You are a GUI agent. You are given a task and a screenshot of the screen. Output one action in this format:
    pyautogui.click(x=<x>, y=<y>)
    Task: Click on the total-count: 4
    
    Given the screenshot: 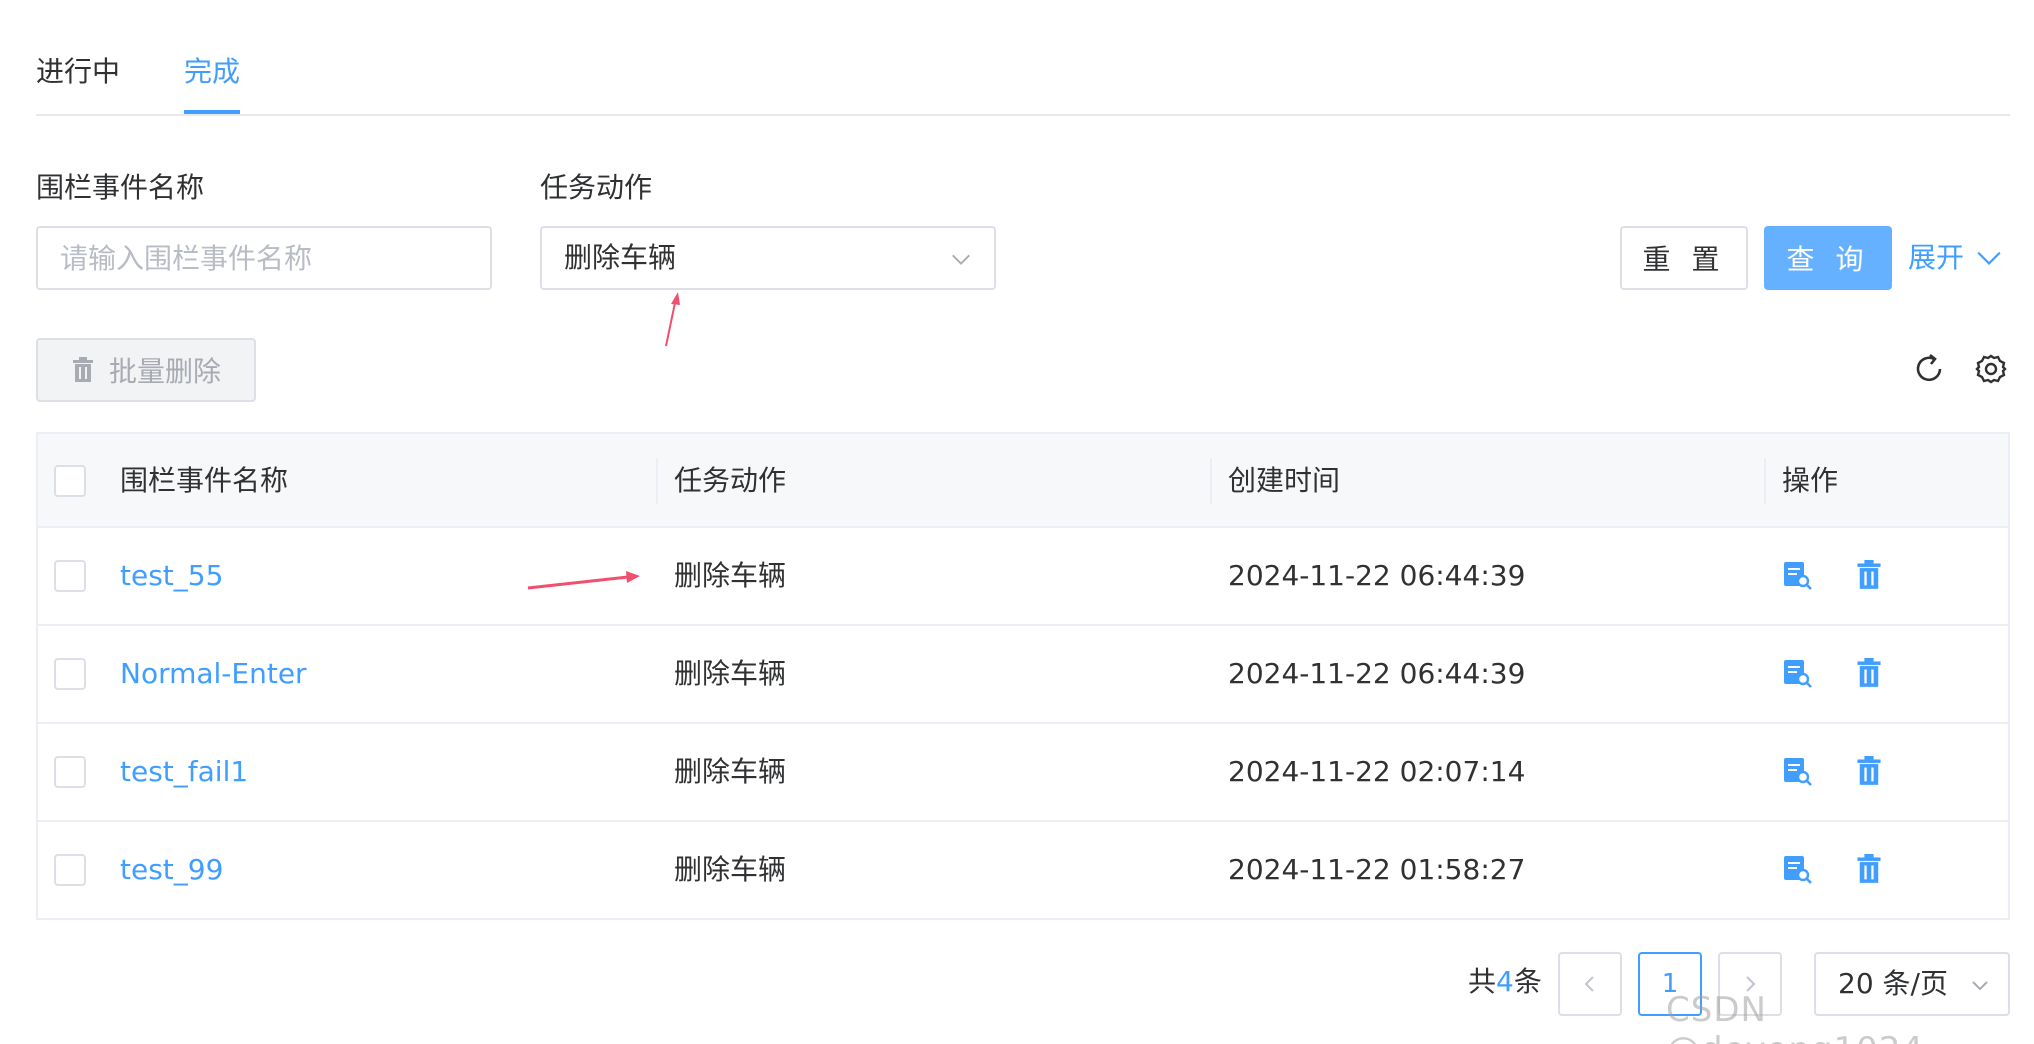 What is the action you would take?
    pyautogui.click(x=1505, y=981)
    